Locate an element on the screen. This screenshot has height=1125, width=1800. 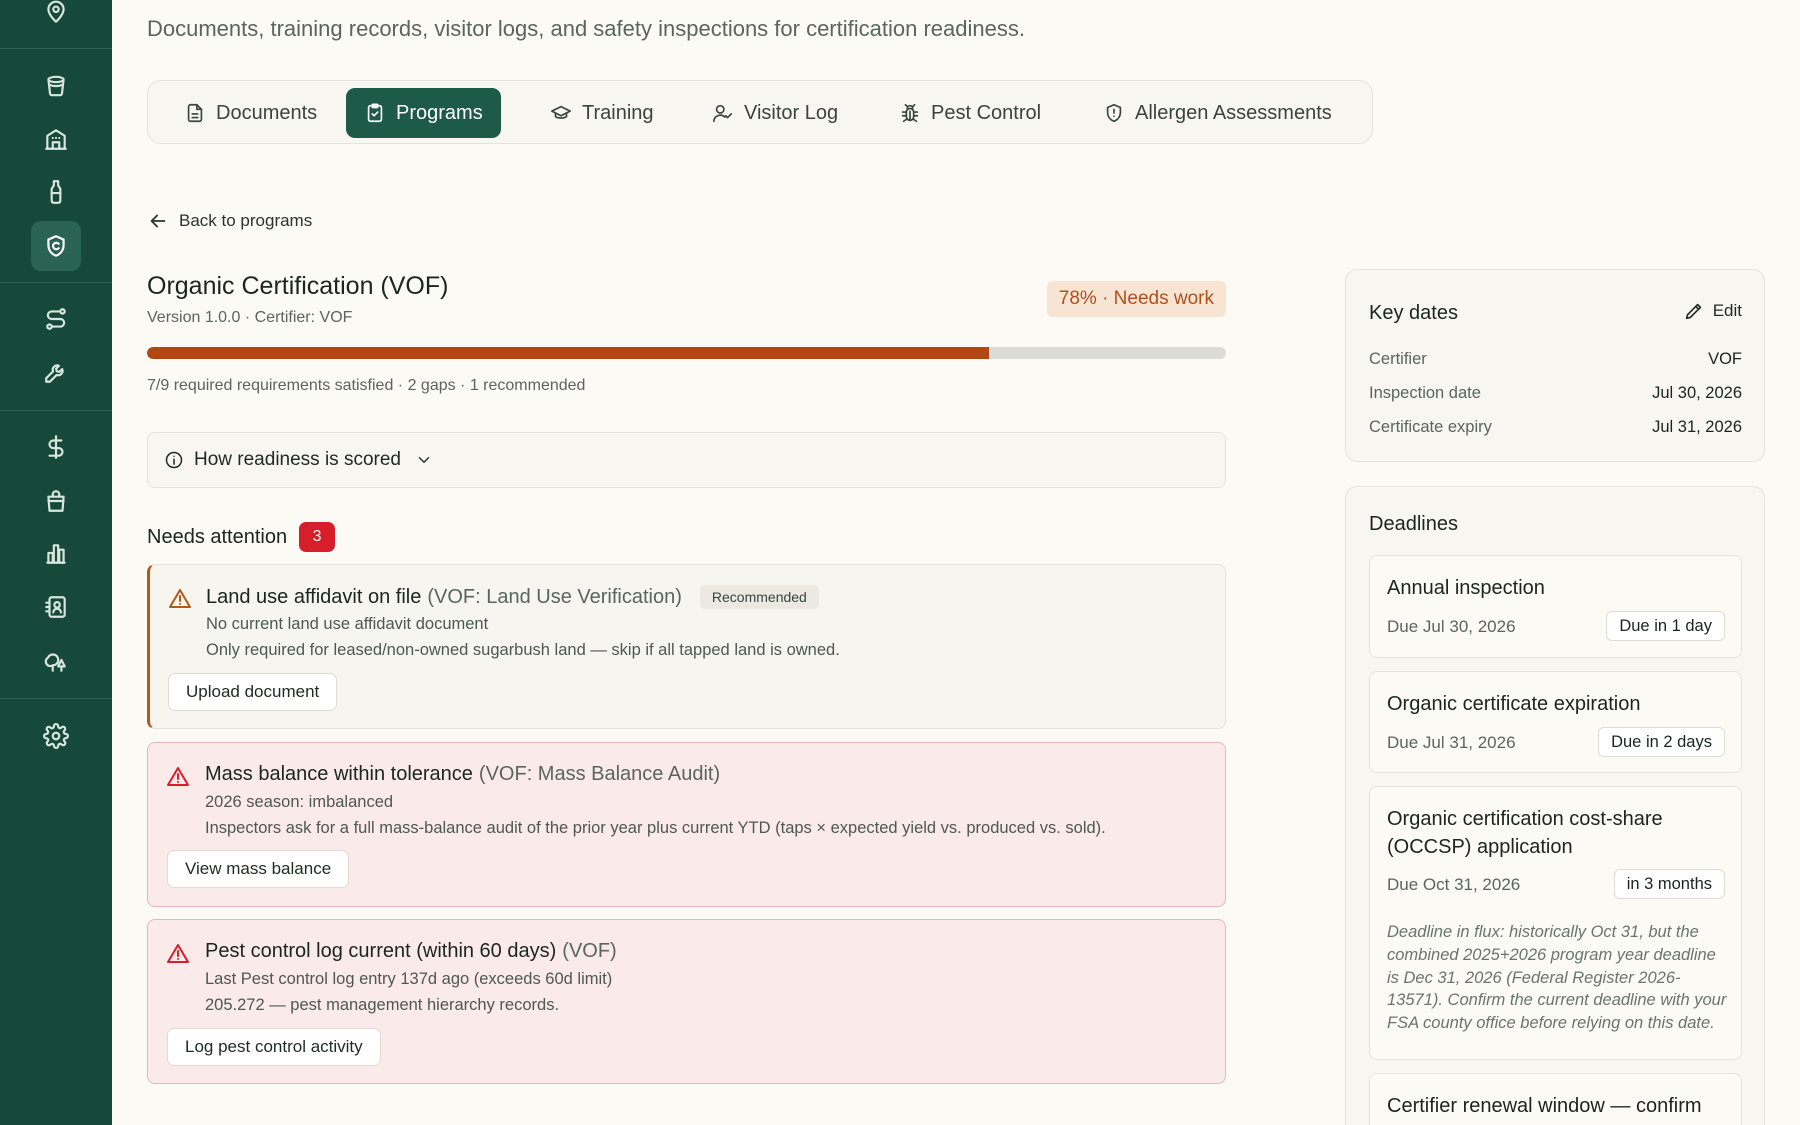
key-date-value: Jul 30, 2026 is located at coordinates (1697, 393).